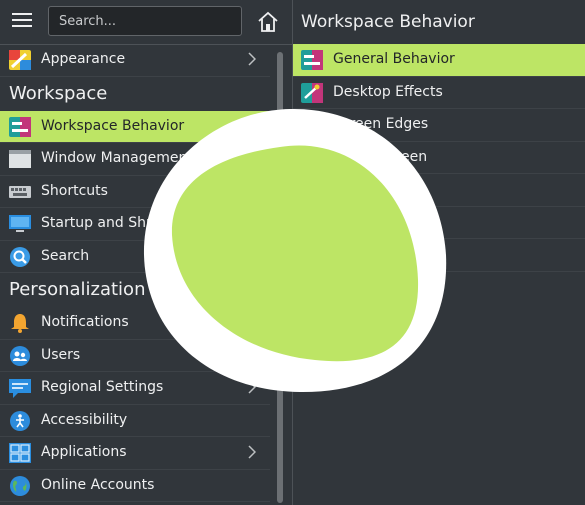  I want to click on scrollbar-handle, so click(280, 277).